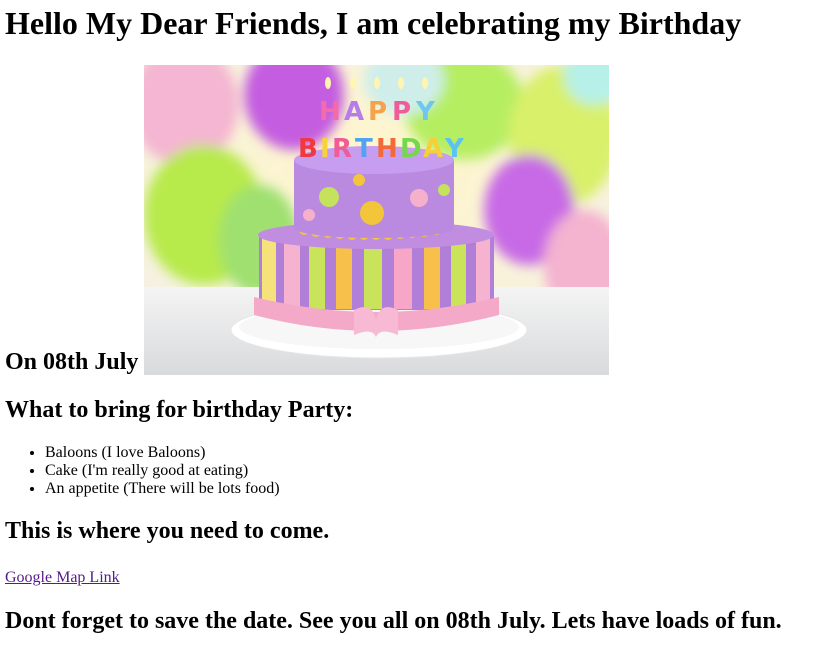 This screenshot has width=814, height=661. Describe the element at coordinates (72, 362) in the screenshot. I see `date-label: On 08th July` at that location.